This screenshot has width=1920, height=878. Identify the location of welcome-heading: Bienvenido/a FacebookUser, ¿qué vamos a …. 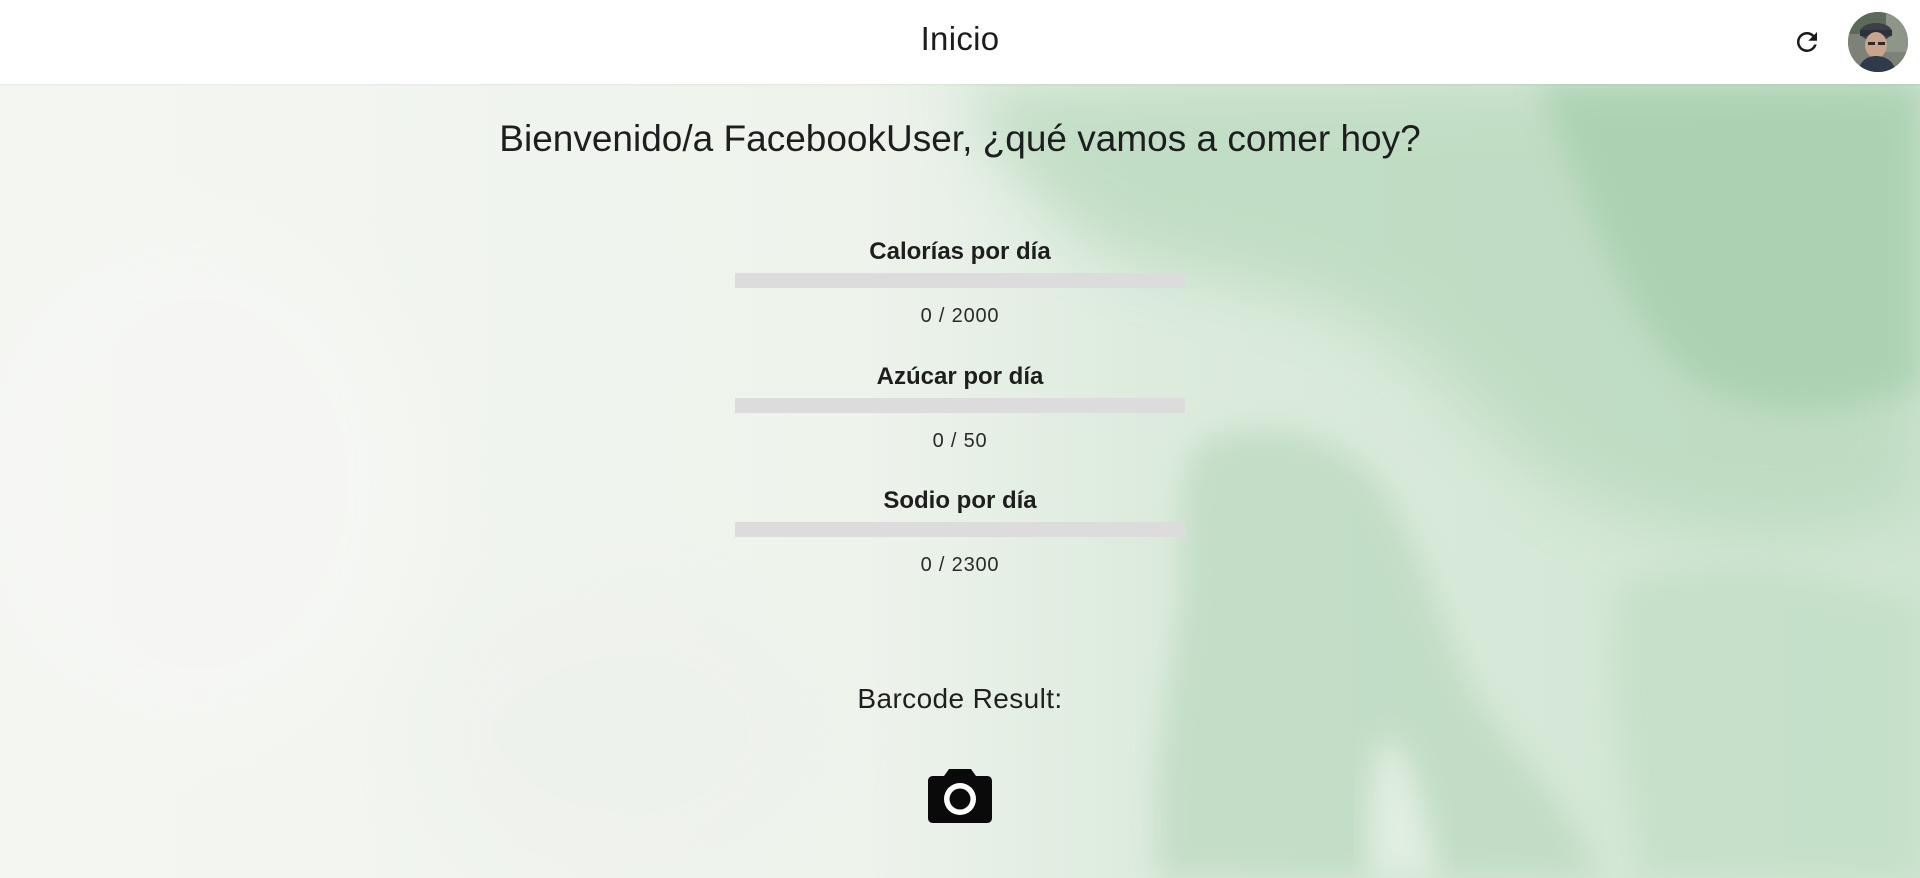
(960, 138).